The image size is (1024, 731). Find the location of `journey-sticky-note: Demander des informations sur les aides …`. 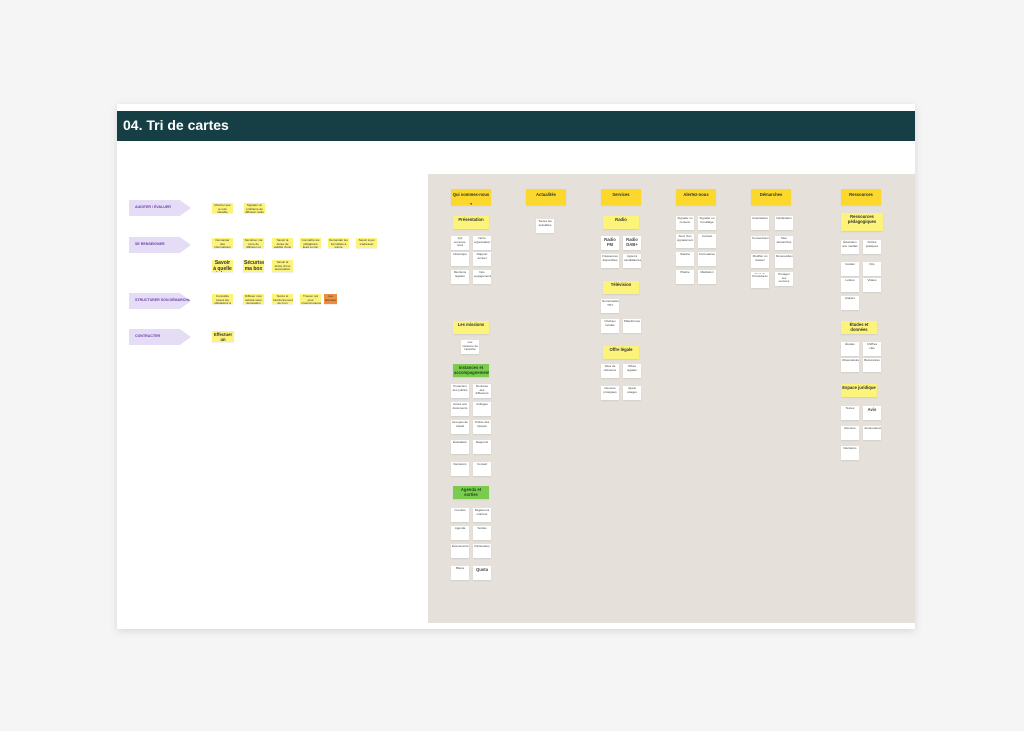

journey-sticky-note: Demander des informations sur les aides … is located at coordinates (222, 243).